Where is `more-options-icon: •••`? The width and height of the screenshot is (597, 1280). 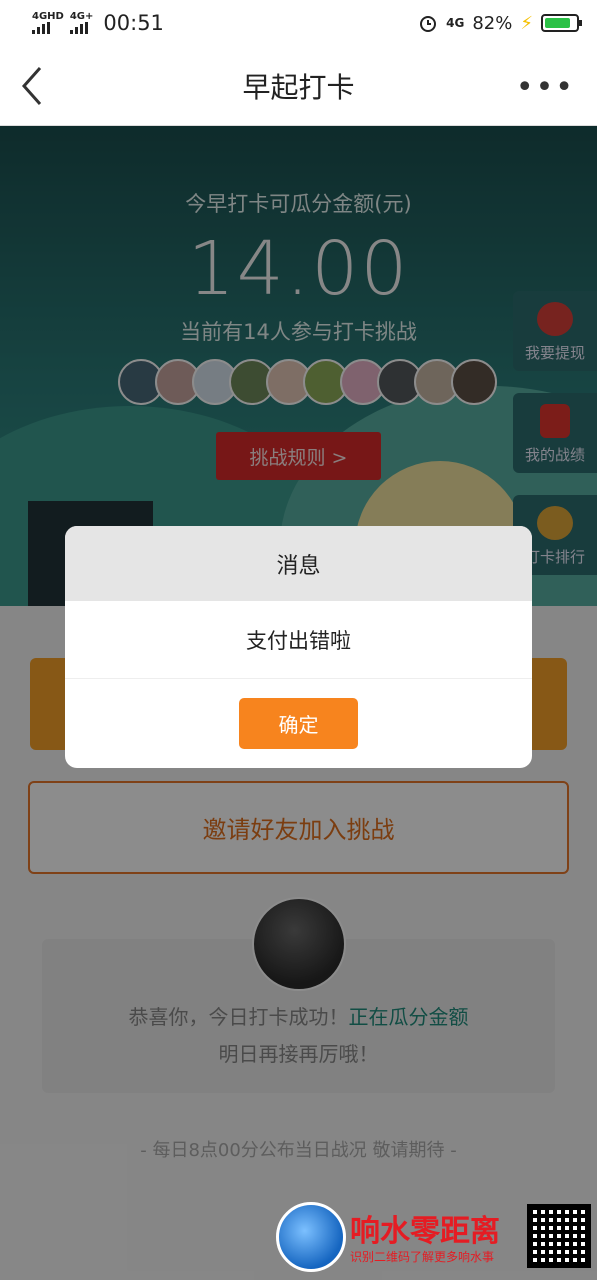
more-options-icon: ••• is located at coordinates (545, 87).